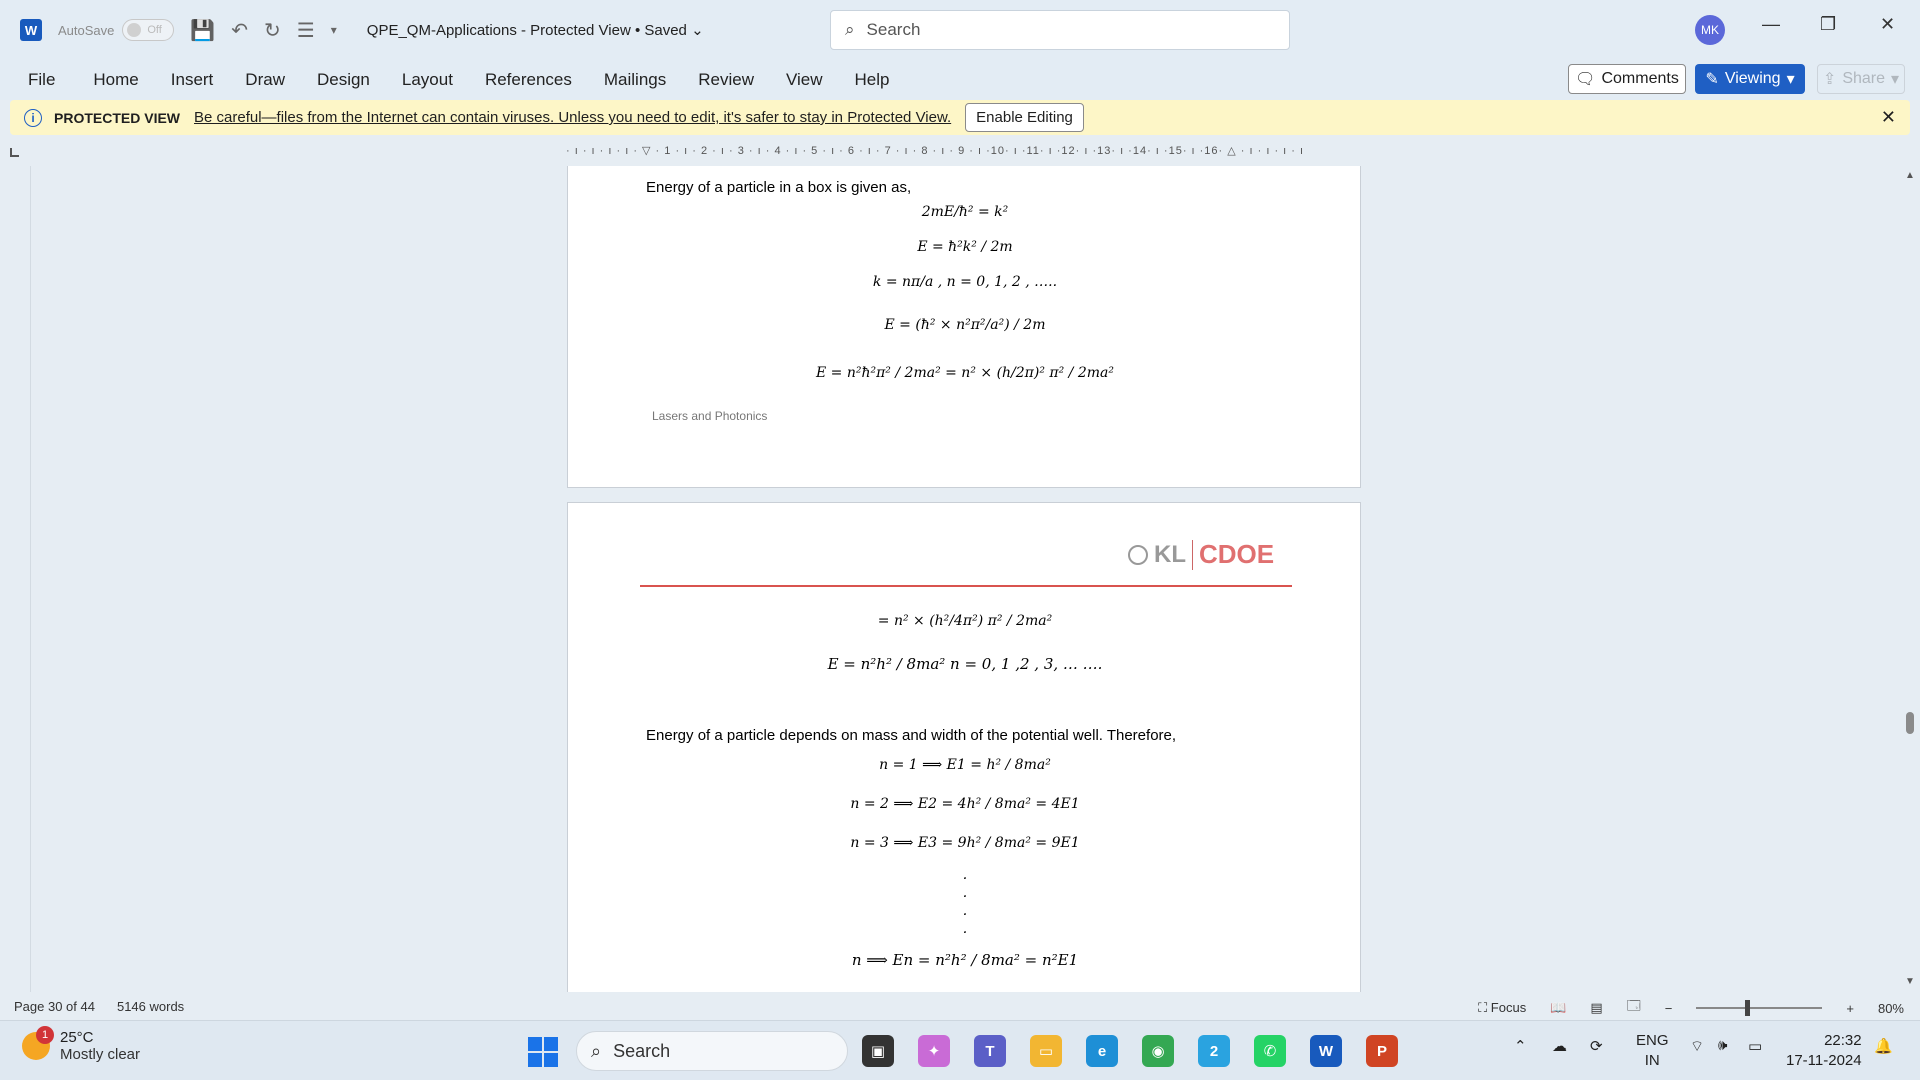  I want to click on zoom-slider, so click(1759, 1008).